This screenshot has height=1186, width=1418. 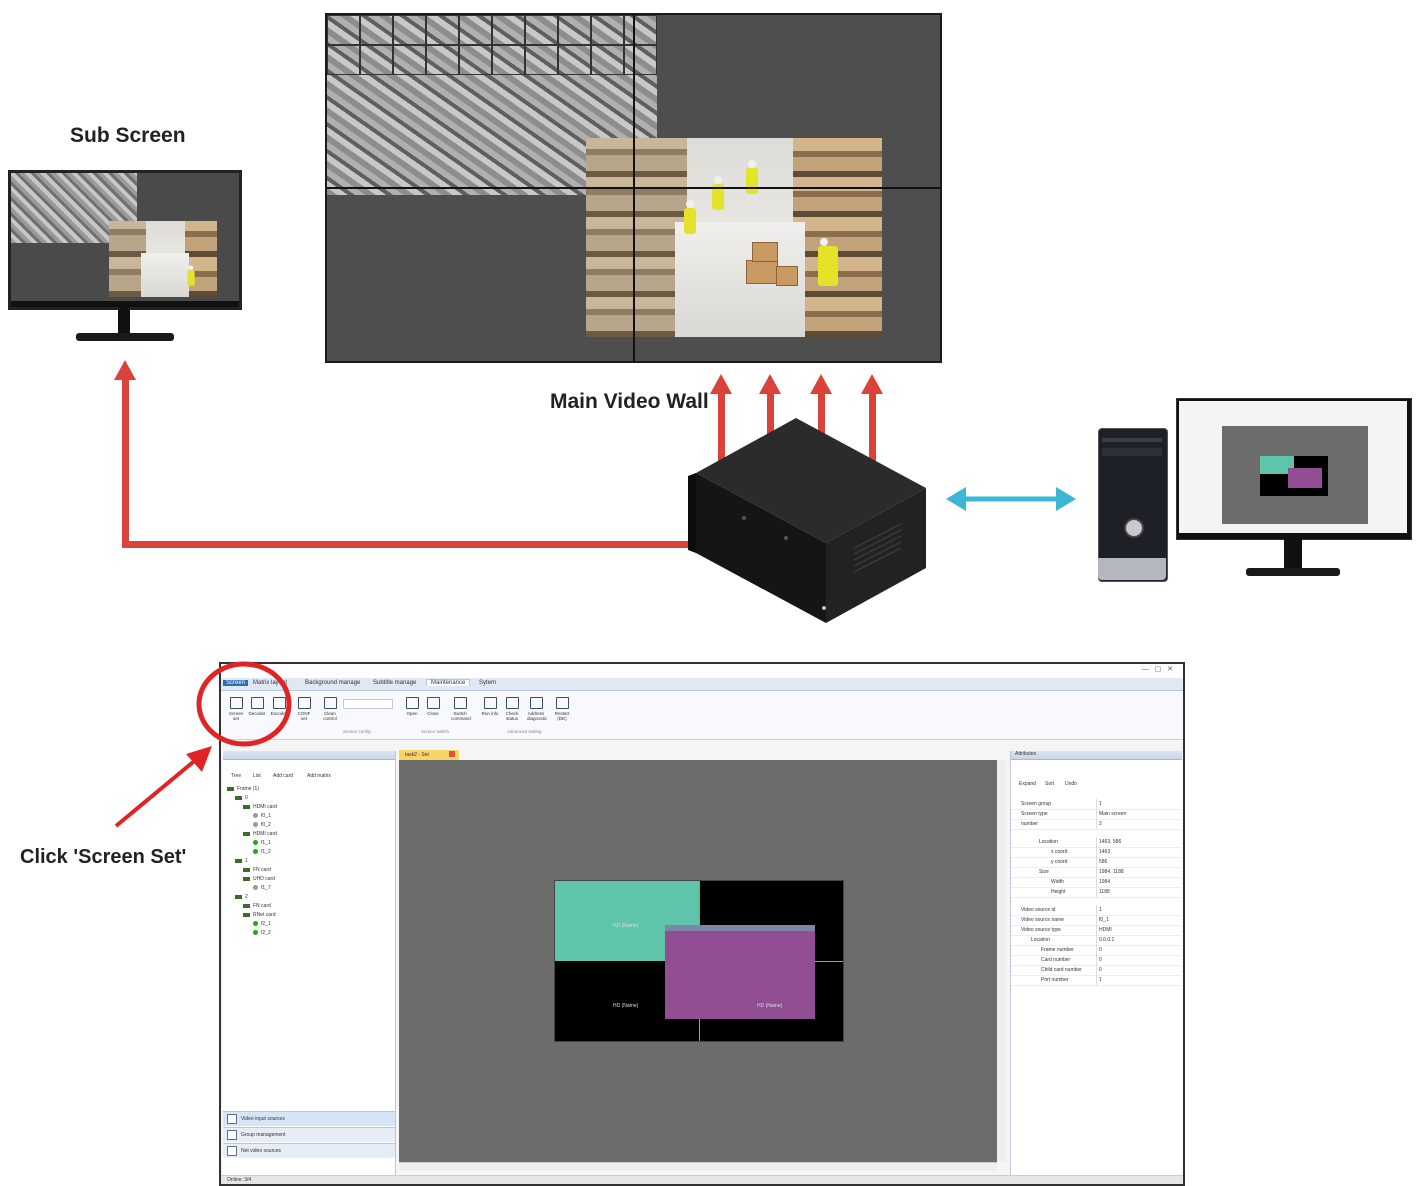 What do you see at coordinates (1096, 852) in the screenshot?
I see `property-row: x coord 1463` at bounding box center [1096, 852].